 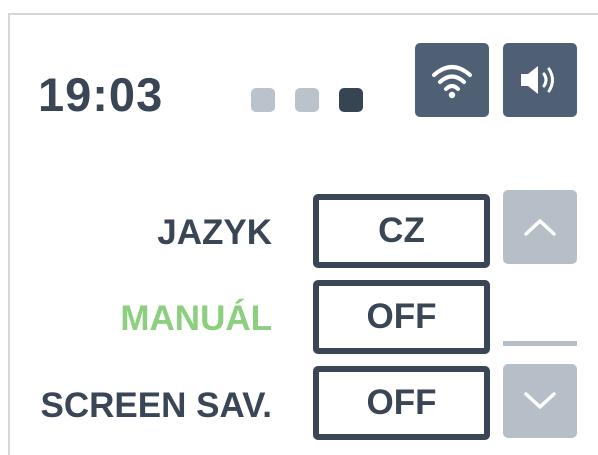 I want to click on chevron-up-icon, so click(x=540, y=227).